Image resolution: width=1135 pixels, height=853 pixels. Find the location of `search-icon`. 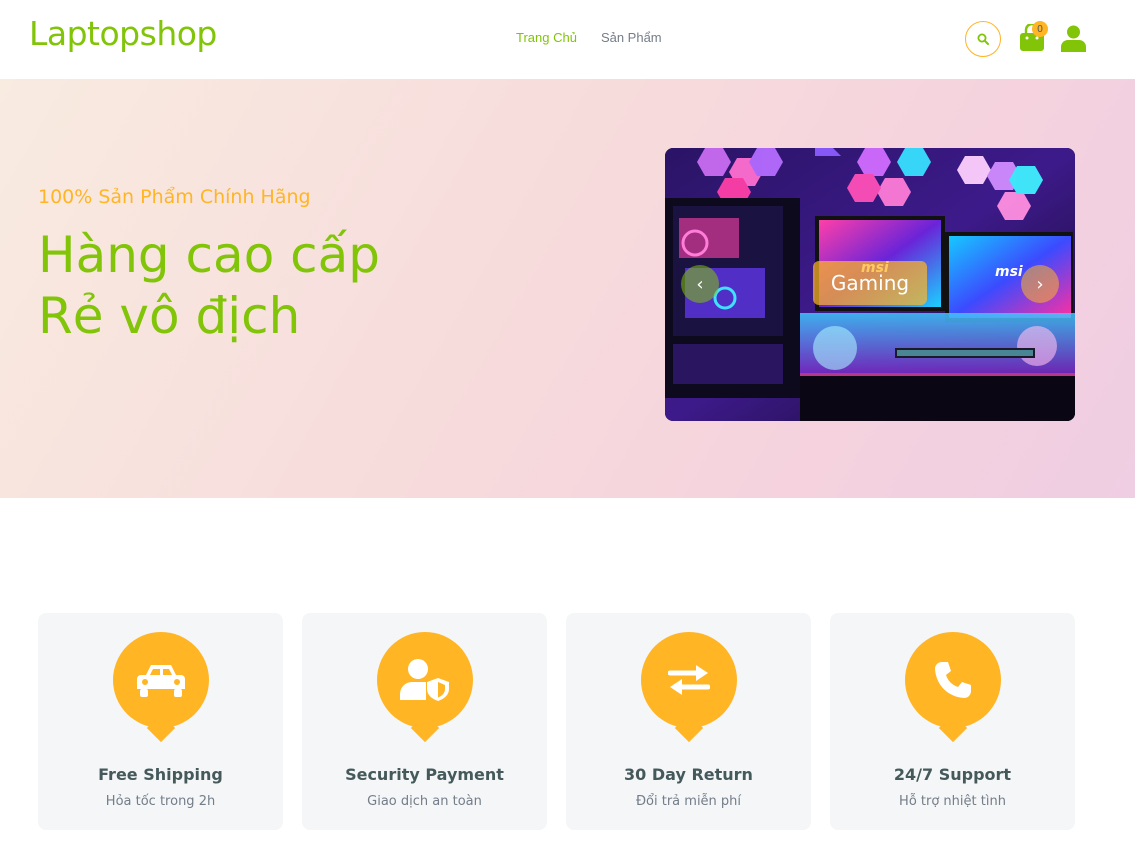

search-icon is located at coordinates (983, 39).